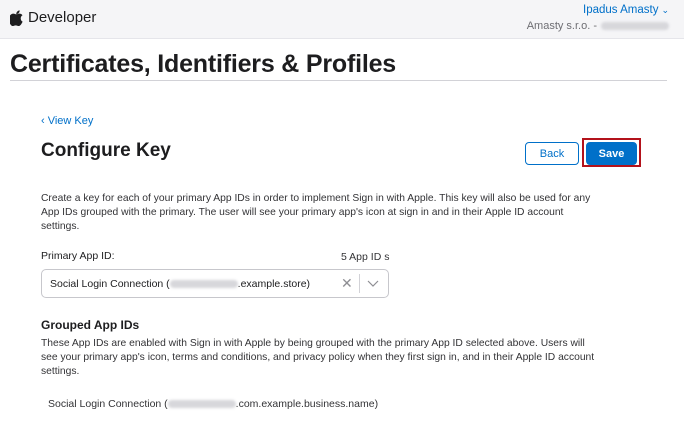 This screenshot has width=684, height=436. I want to click on developer-home-link: Developer, so click(53, 17).